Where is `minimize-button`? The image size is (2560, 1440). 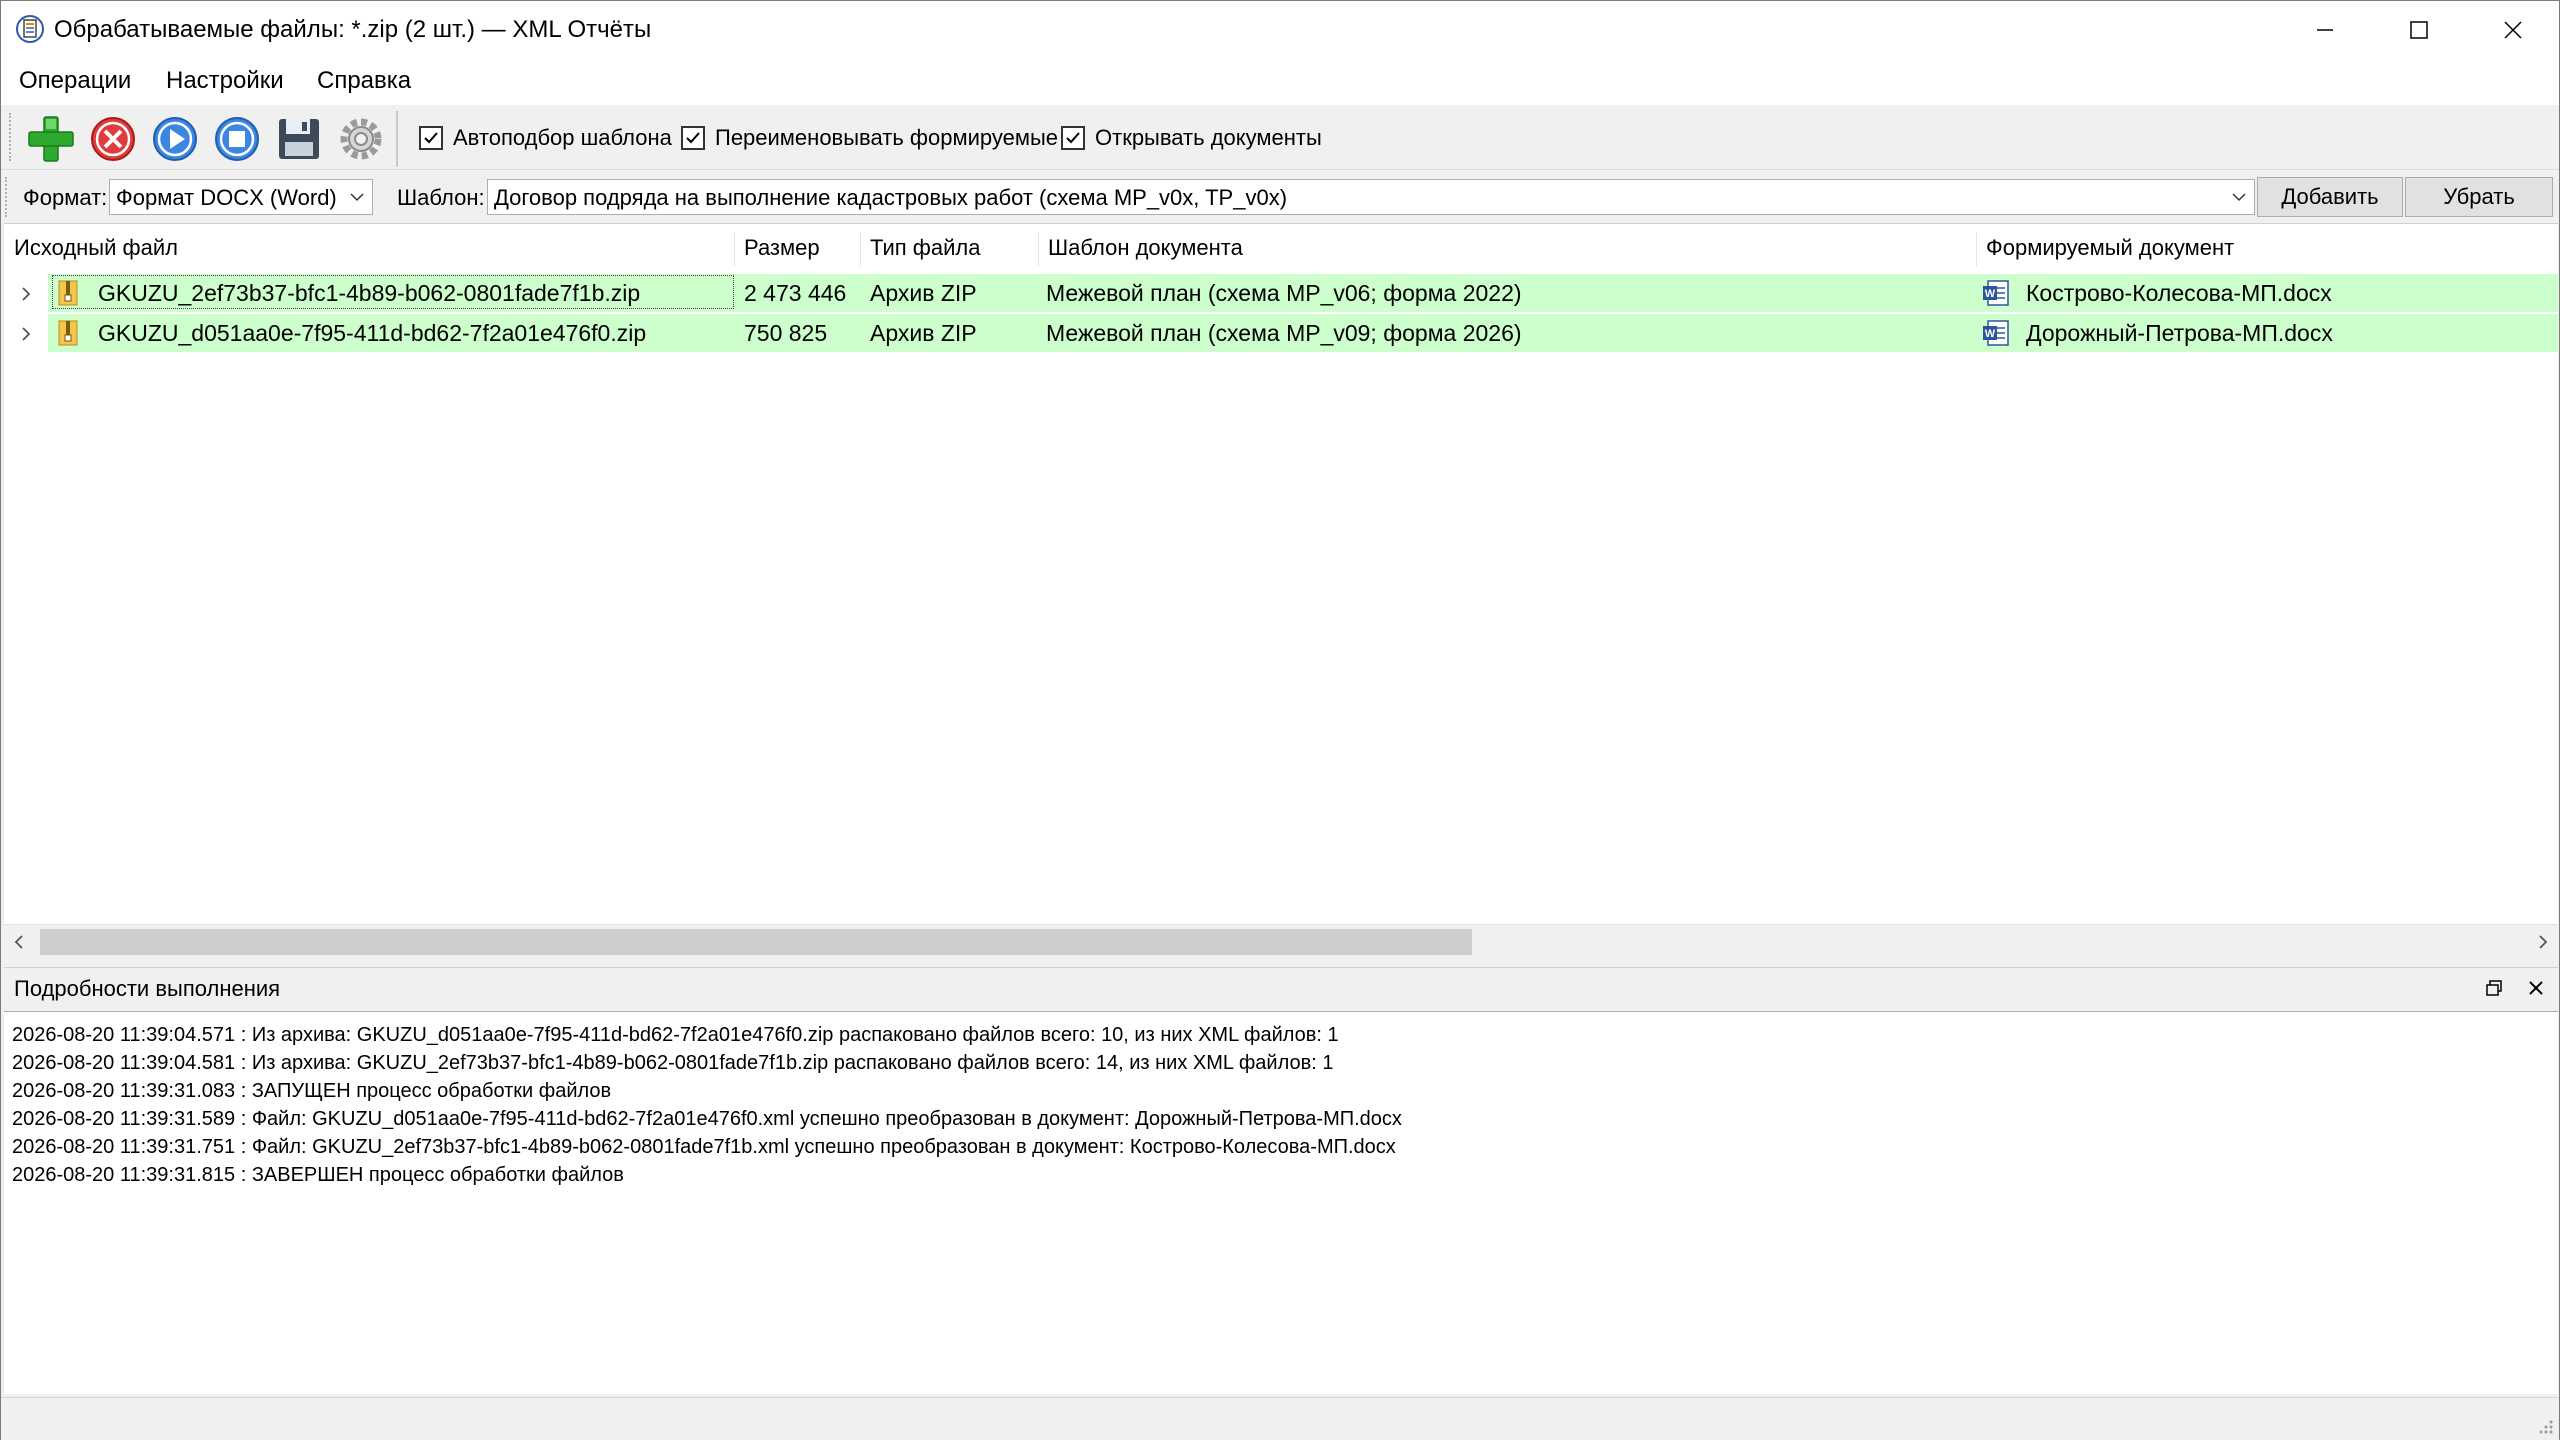
minimize-button is located at coordinates (2325, 30).